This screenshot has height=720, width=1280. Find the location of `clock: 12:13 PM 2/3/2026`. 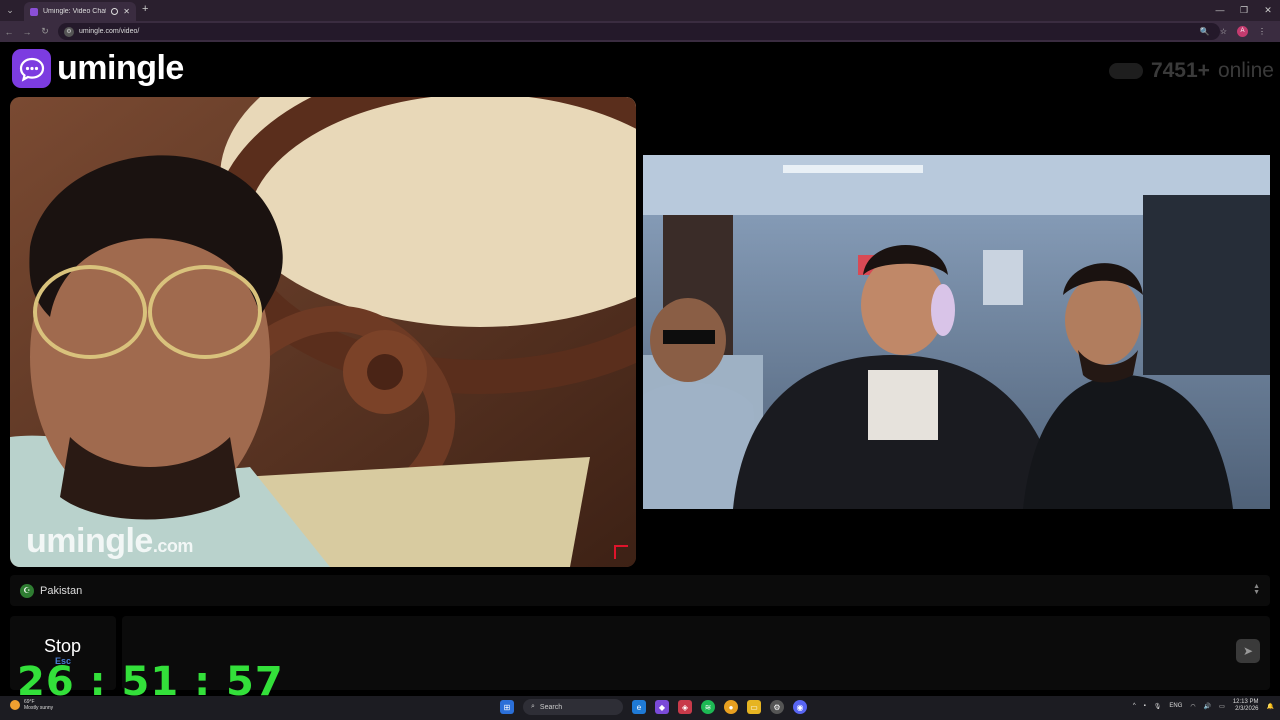

clock: 12:13 PM 2/3/2026 is located at coordinates (1246, 706).